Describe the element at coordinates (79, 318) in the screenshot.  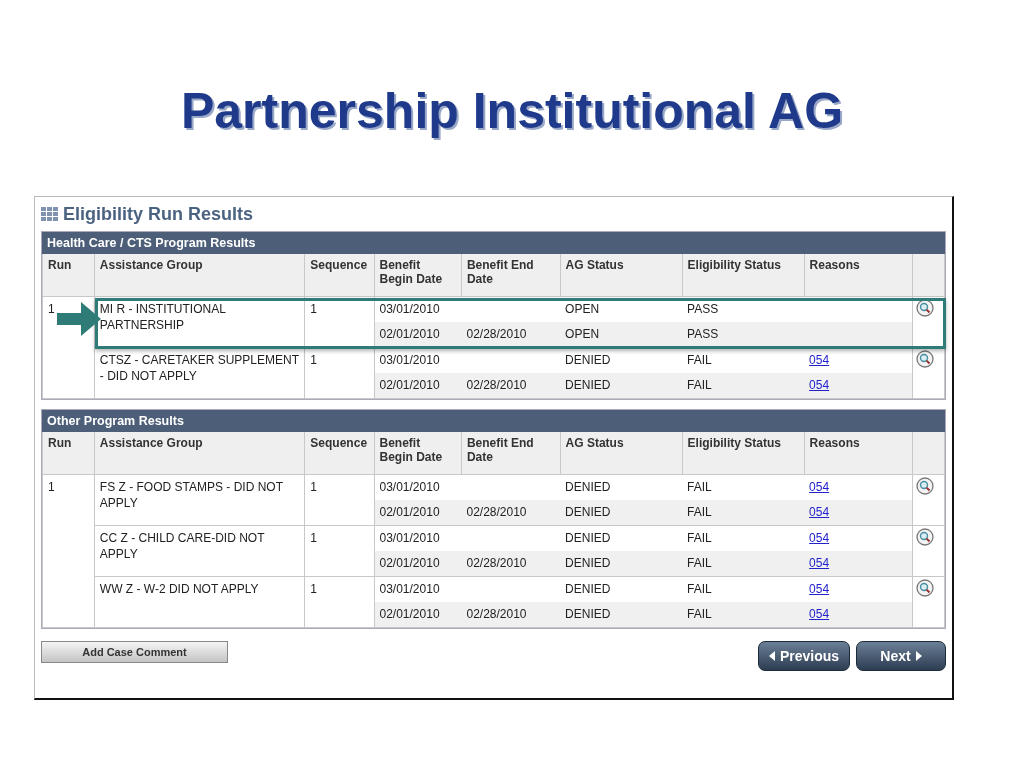
I see `arrow-icon` at that location.